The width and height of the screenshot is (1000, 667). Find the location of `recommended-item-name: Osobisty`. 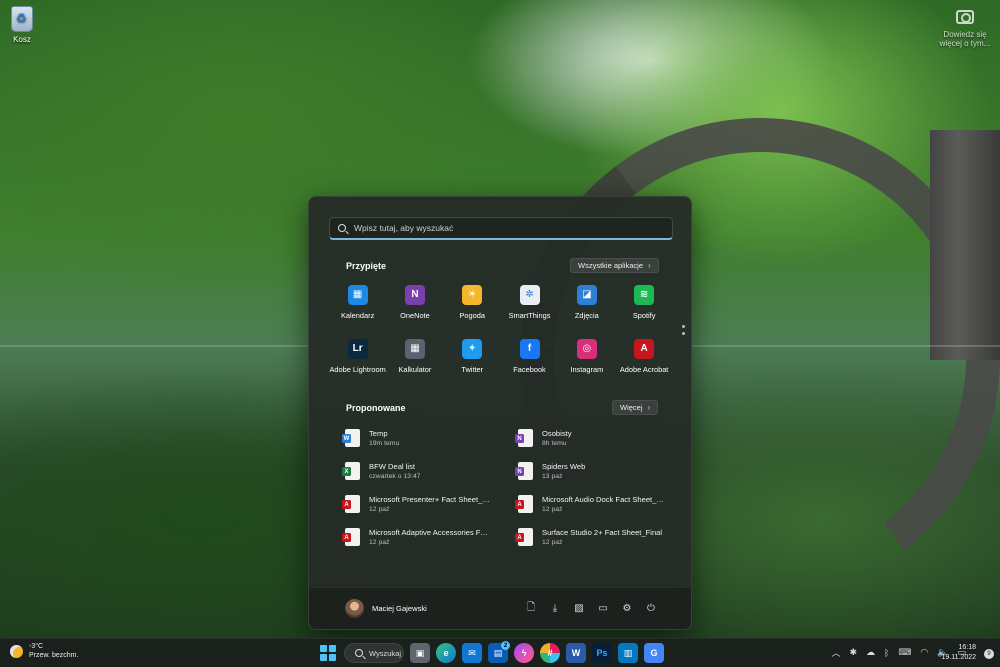

recommended-item-name: Osobisty is located at coordinates (557, 433).